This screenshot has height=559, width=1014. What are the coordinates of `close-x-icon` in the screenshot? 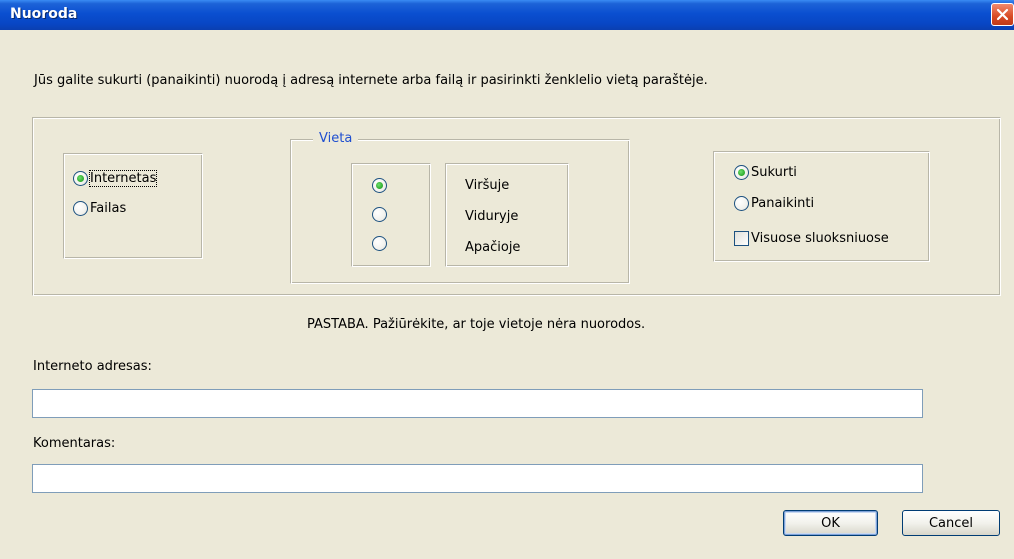 It's located at (1002, 14).